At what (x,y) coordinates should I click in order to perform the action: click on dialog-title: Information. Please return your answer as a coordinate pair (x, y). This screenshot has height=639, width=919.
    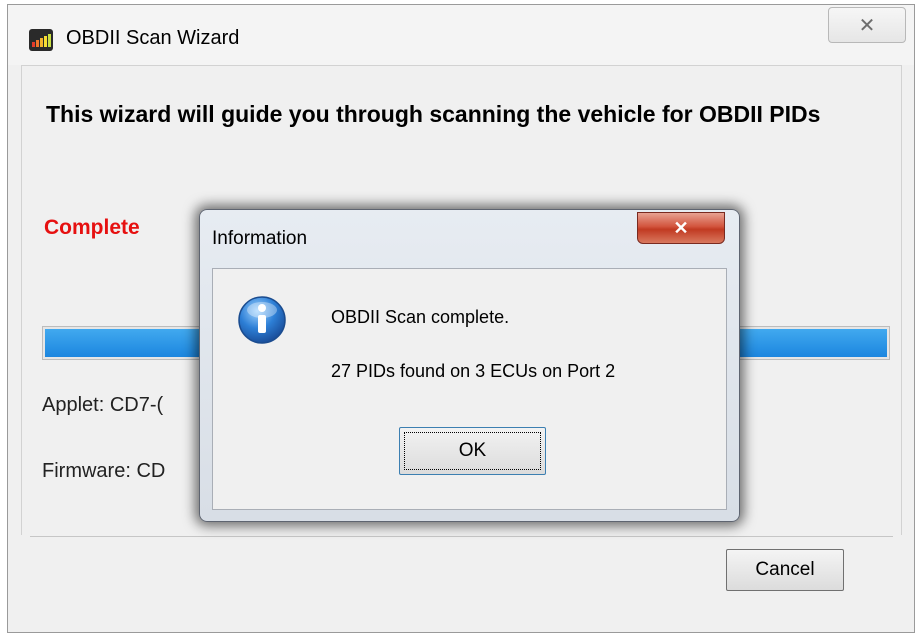
    Looking at the image, I should click on (260, 238).